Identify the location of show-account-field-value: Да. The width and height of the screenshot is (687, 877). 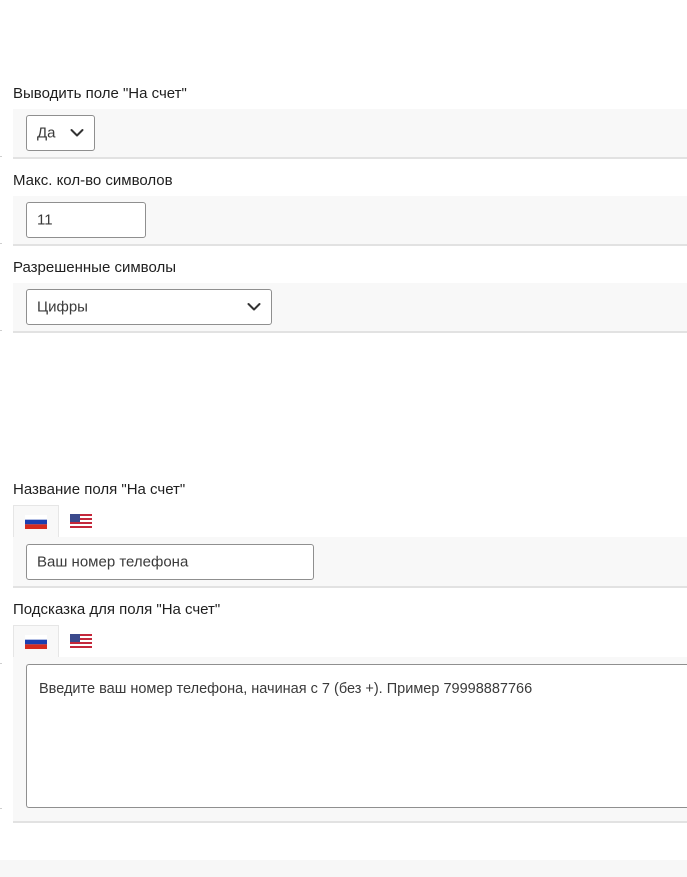
(46, 133).